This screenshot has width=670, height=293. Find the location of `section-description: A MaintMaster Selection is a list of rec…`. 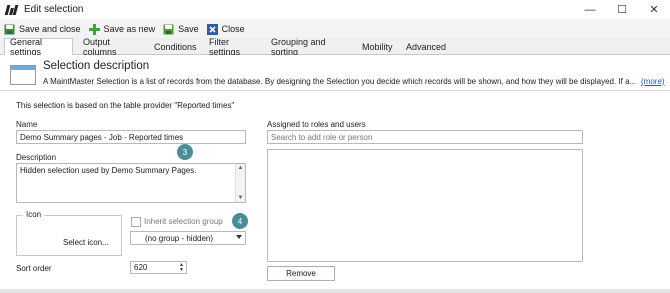

section-description: A MaintMaster Selection is a list of rec… is located at coordinates (340, 81).